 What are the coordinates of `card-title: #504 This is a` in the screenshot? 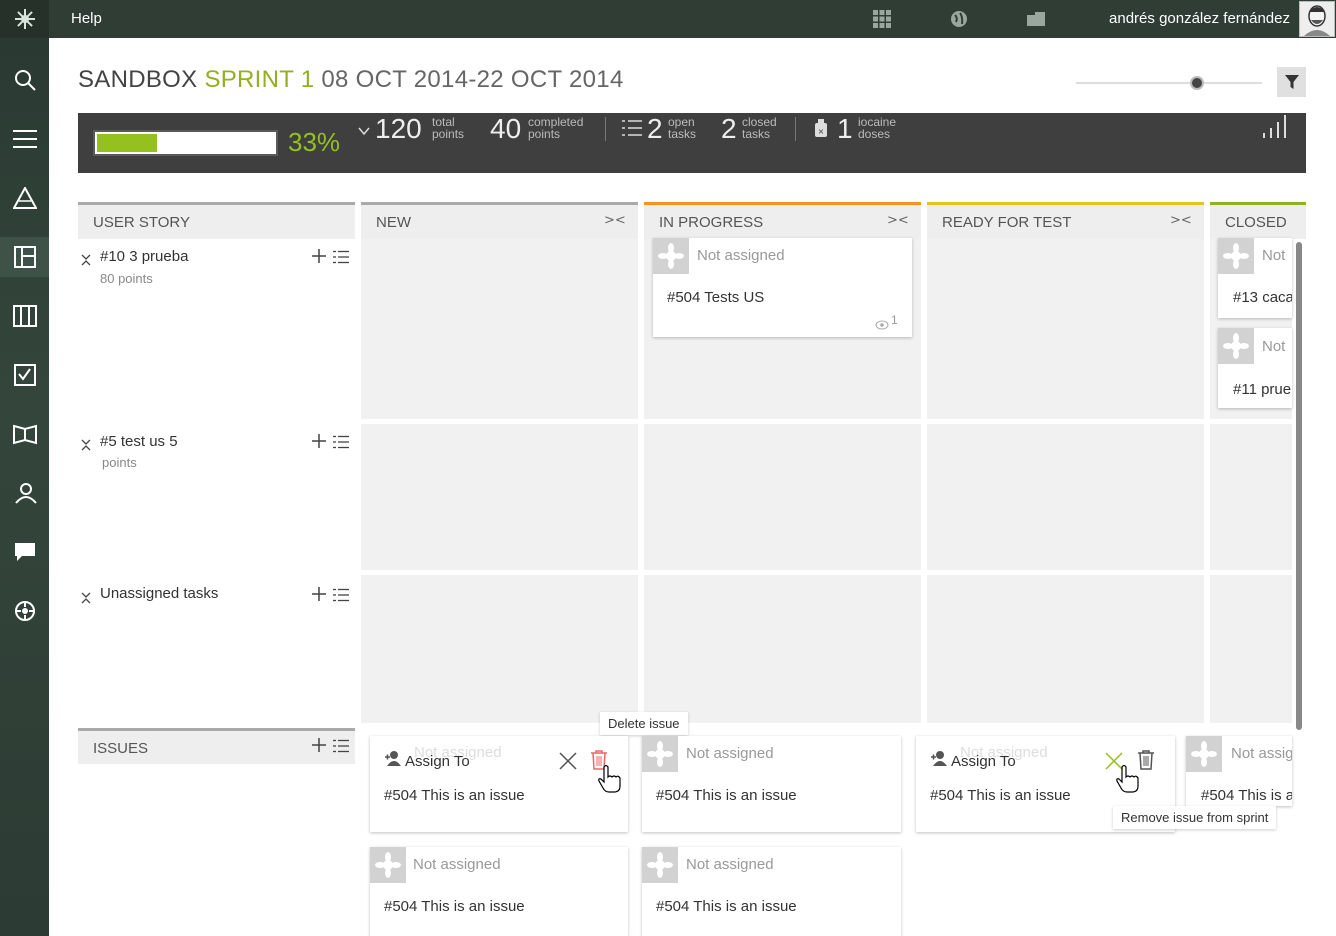 It's located at (1246, 795).